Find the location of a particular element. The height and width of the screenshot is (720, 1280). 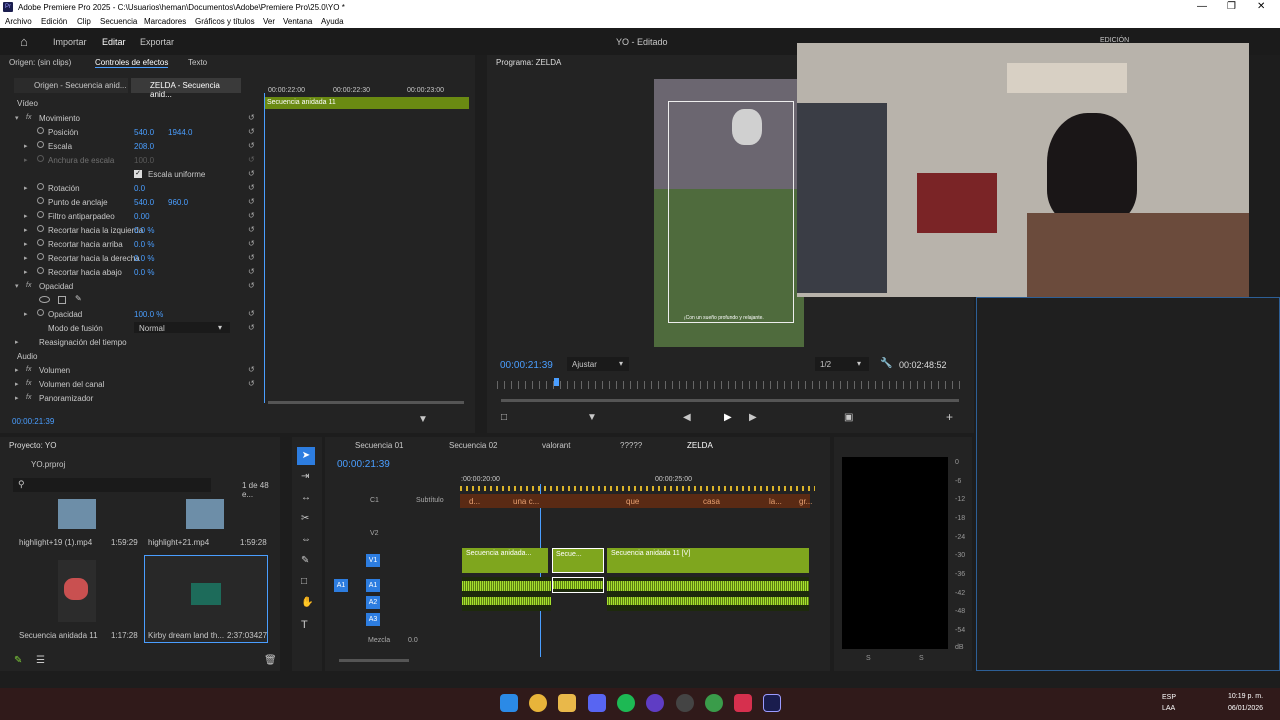

pen-tool-icon: ✎ is located at coordinates (305, 560).